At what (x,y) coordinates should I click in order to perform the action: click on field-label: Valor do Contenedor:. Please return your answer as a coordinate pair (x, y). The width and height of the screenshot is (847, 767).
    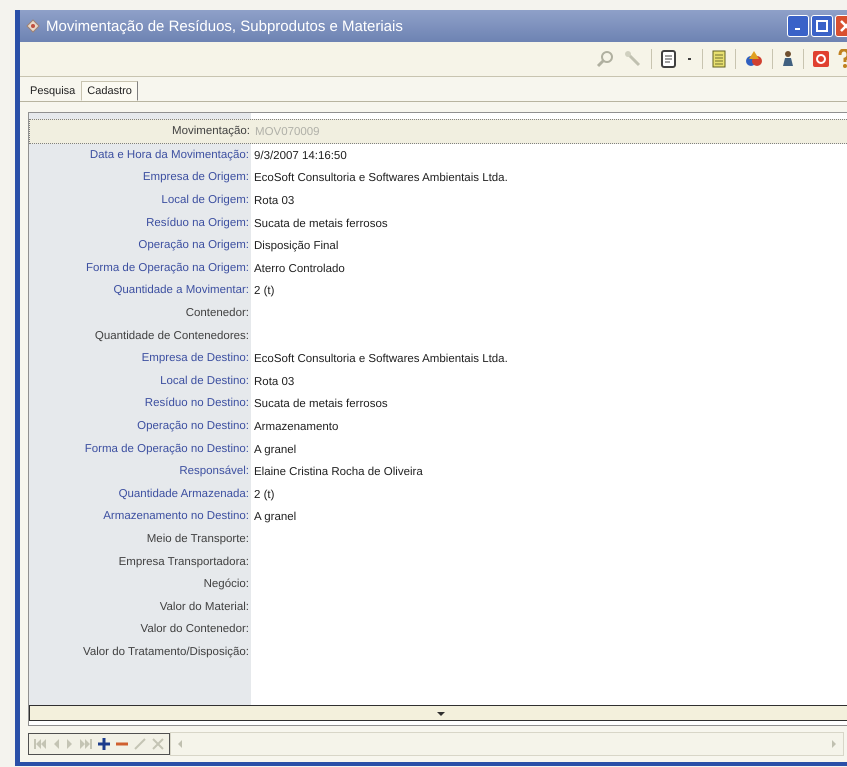
    Looking at the image, I should click on (195, 629).